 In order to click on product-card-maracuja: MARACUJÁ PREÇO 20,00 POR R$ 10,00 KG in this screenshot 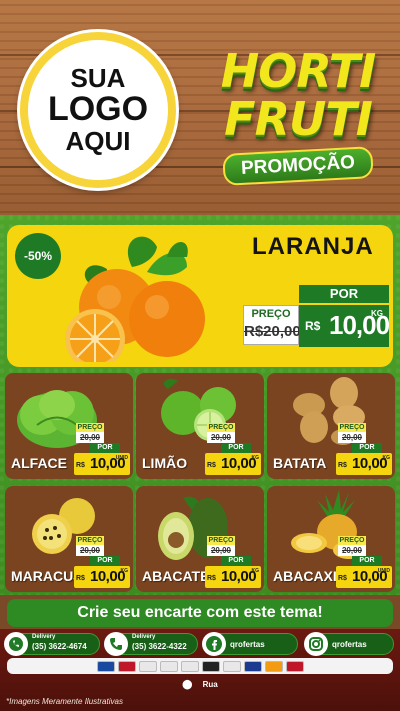, I will do `click(69, 539)`.